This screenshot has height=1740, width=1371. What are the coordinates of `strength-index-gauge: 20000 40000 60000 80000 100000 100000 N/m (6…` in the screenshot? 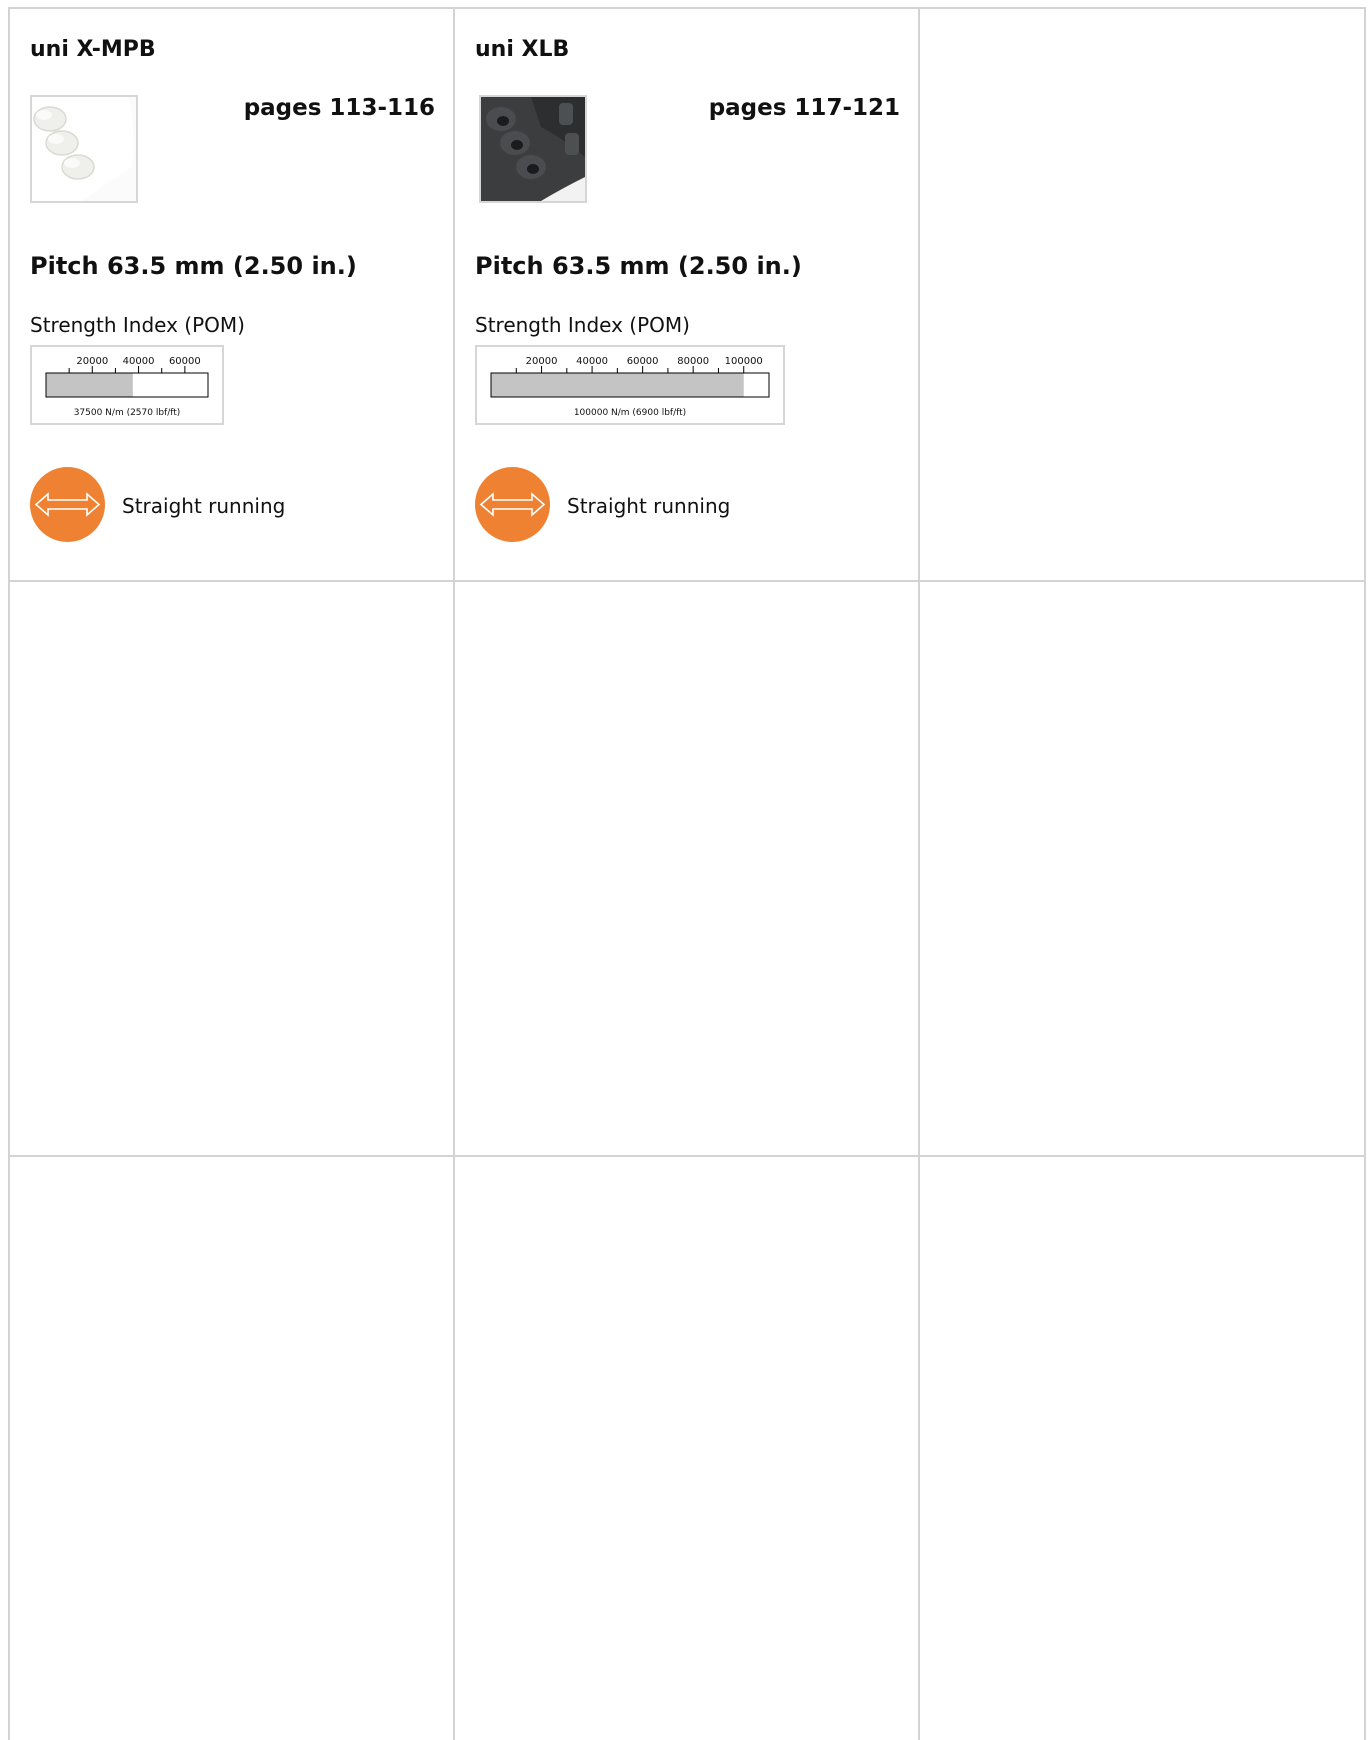 It's located at (630, 385).